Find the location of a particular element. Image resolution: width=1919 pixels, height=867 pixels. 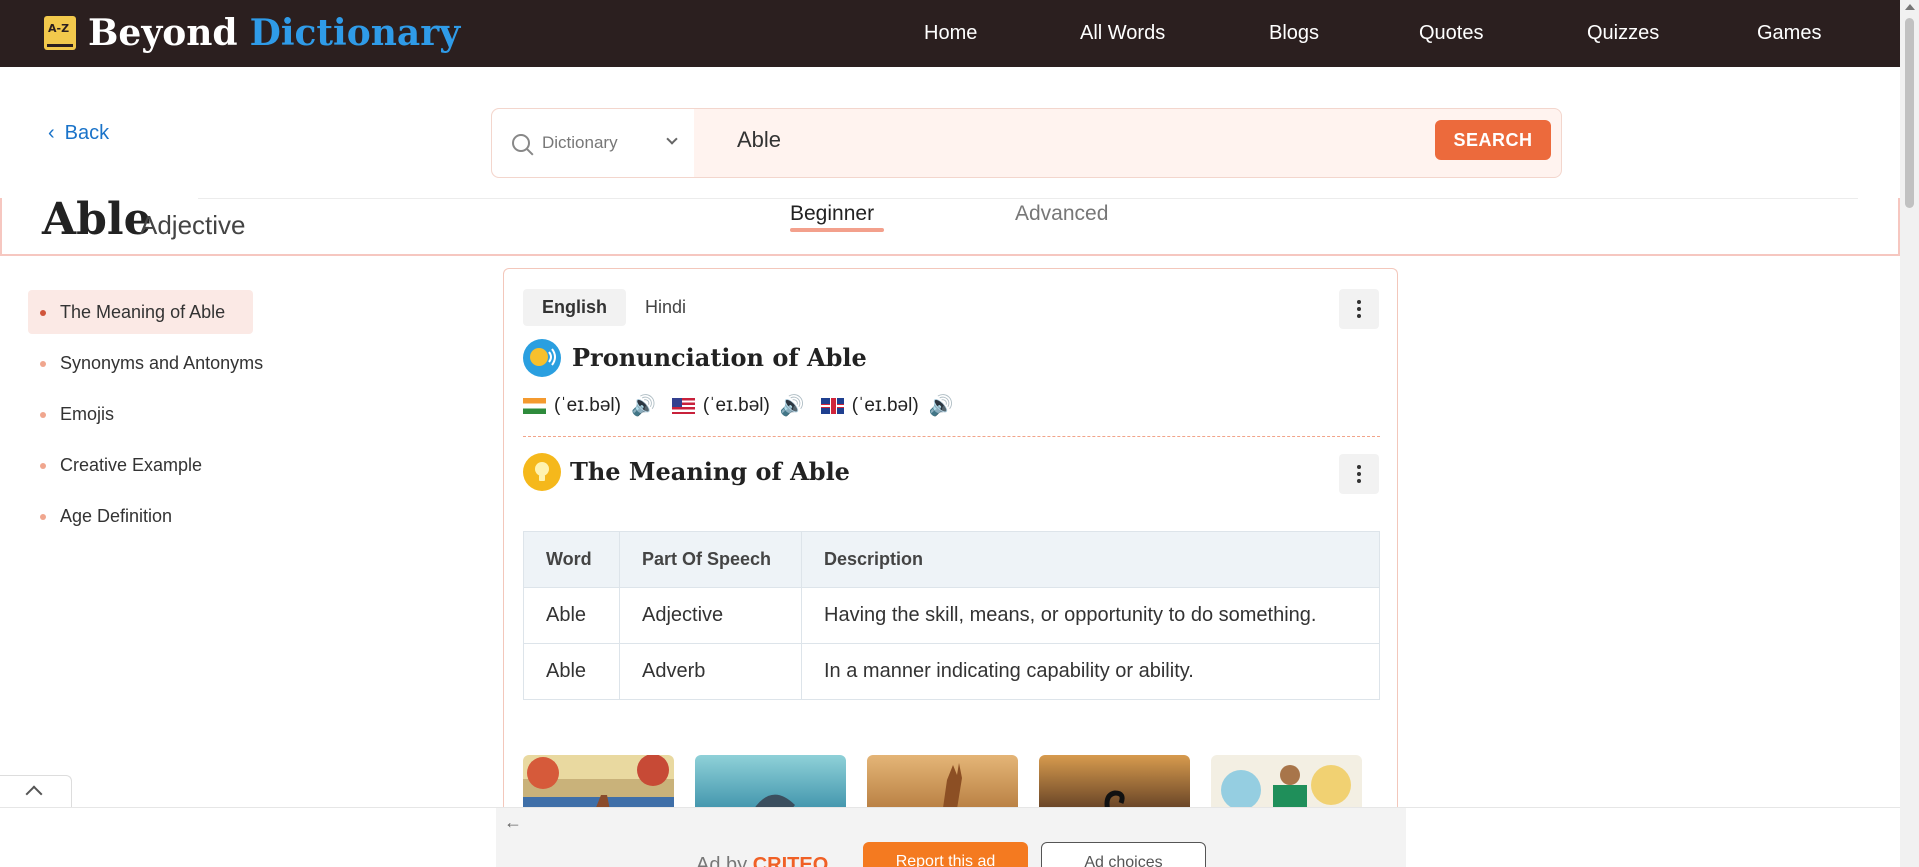

ad-choices-button: Ad choices is located at coordinates (1123, 854).